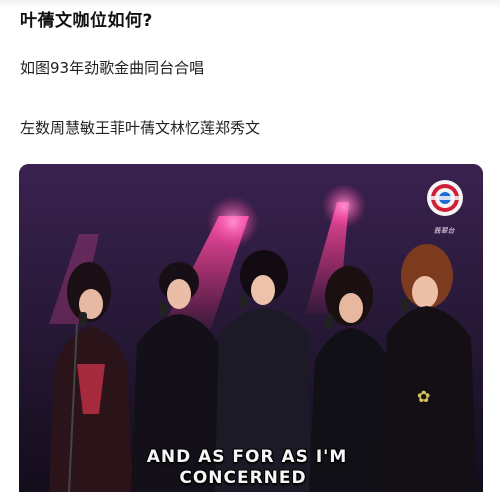  I want to click on subtitle-line-1: AND AS FOR AS I'M, so click(247, 457).